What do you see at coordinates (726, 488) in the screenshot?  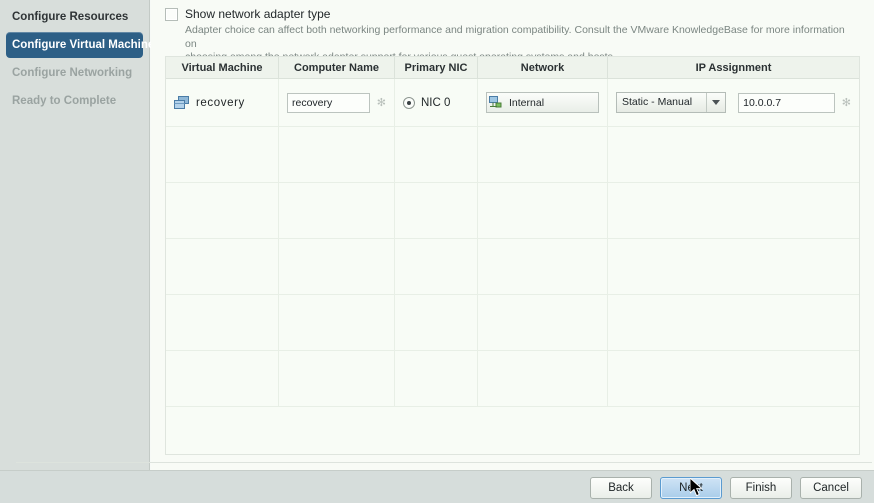 I see `button-group: Back Next Finish Cancel` at bounding box center [726, 488].